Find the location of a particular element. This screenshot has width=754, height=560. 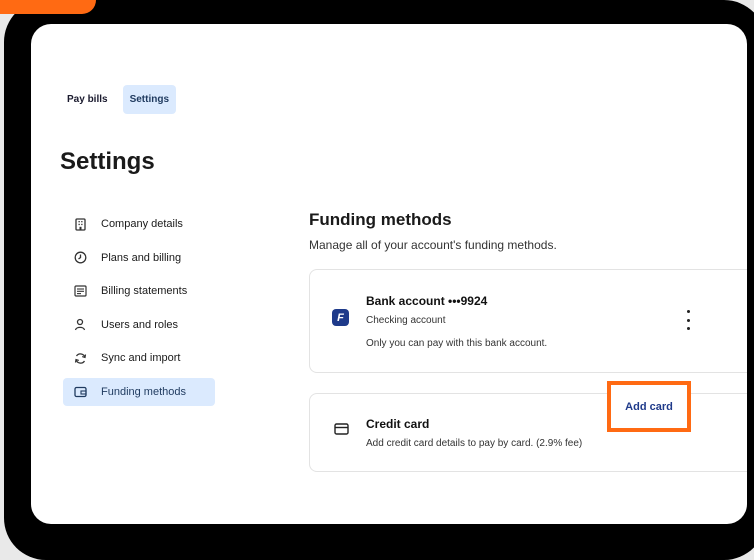

plan-icon is located at coordinates (80, 258).